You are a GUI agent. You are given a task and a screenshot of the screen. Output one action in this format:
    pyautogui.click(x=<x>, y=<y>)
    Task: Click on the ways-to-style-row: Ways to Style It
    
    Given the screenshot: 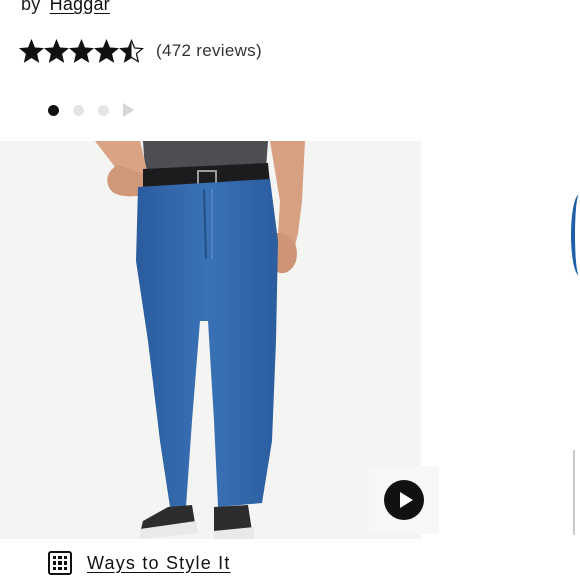 What is the action you would take?
    pyautogui.click(x=139, y=563)
    